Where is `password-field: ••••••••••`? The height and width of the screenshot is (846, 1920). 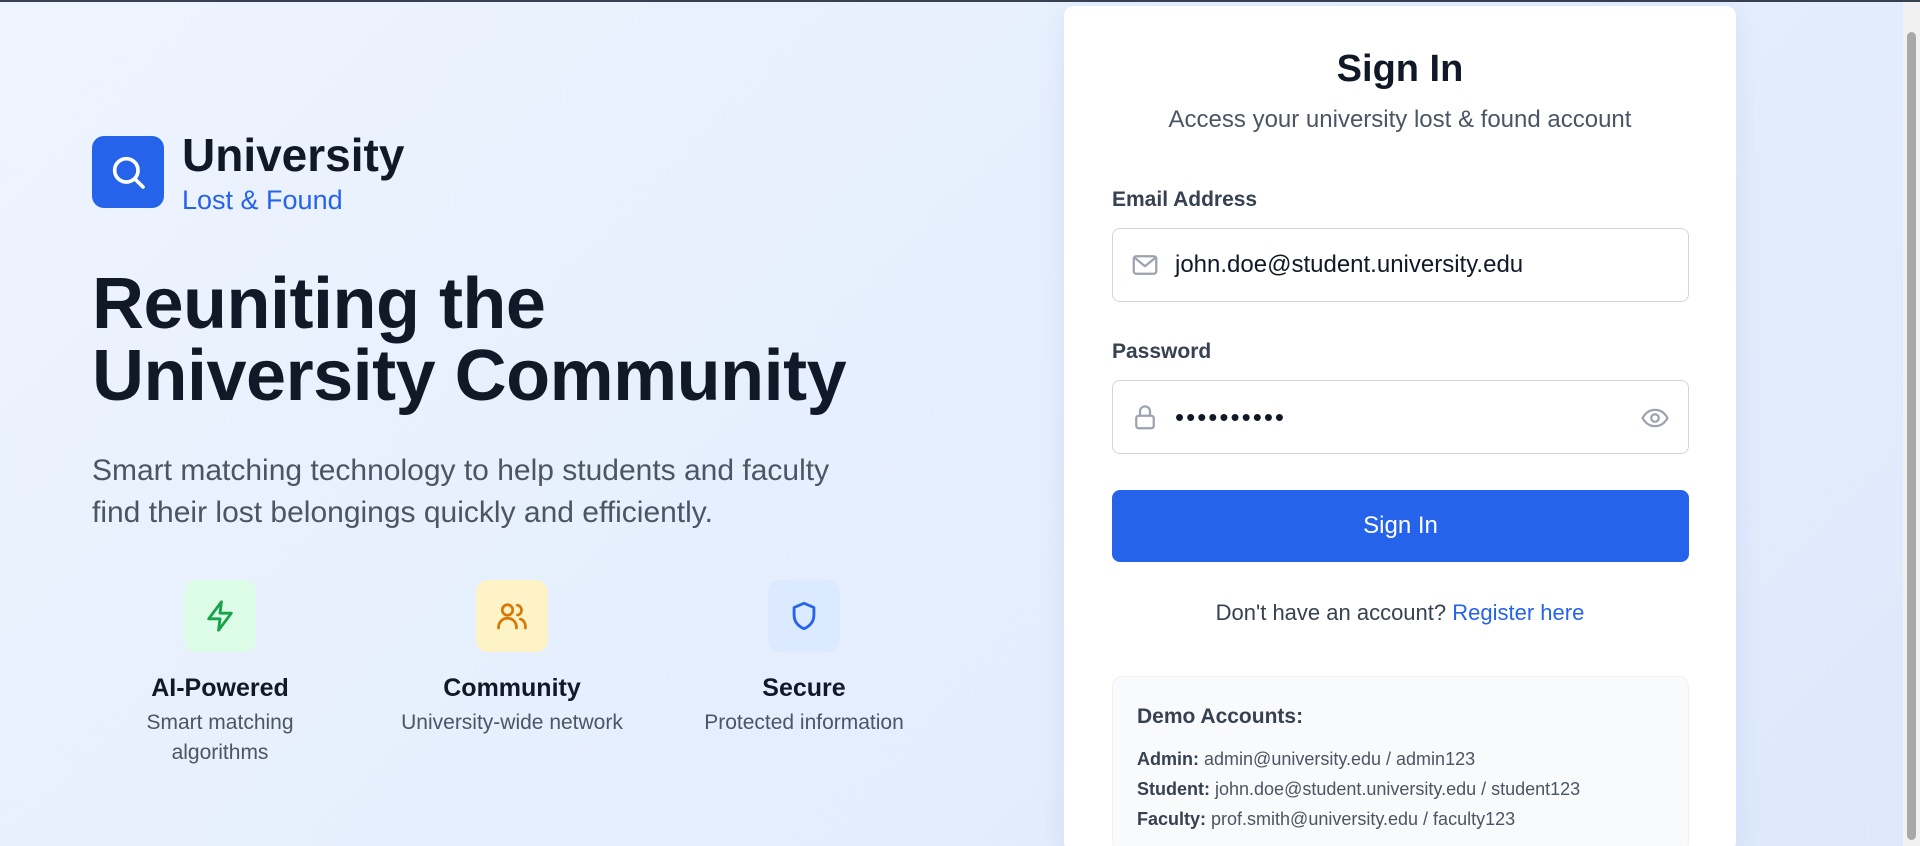
password-field: •••••••••• is located at coordinates (1400, 417).